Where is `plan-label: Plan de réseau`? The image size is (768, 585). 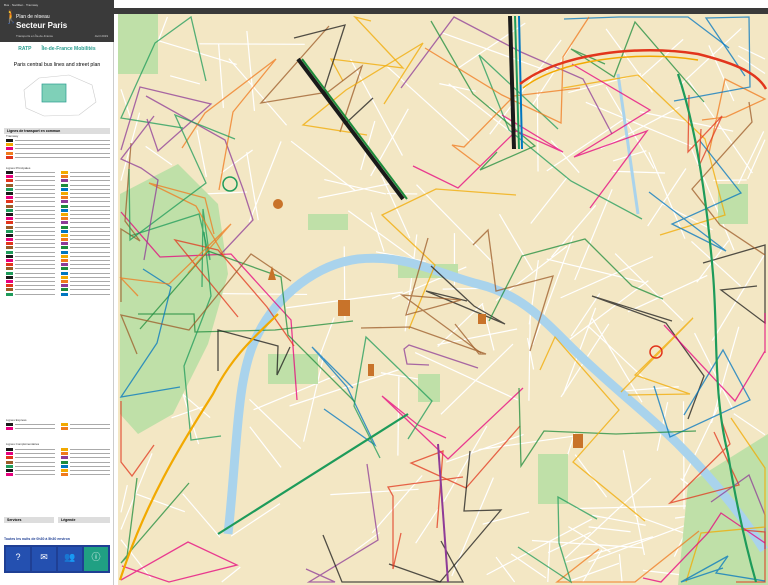 plan-label: Plan de réseau is located at coordinates (33, 17).